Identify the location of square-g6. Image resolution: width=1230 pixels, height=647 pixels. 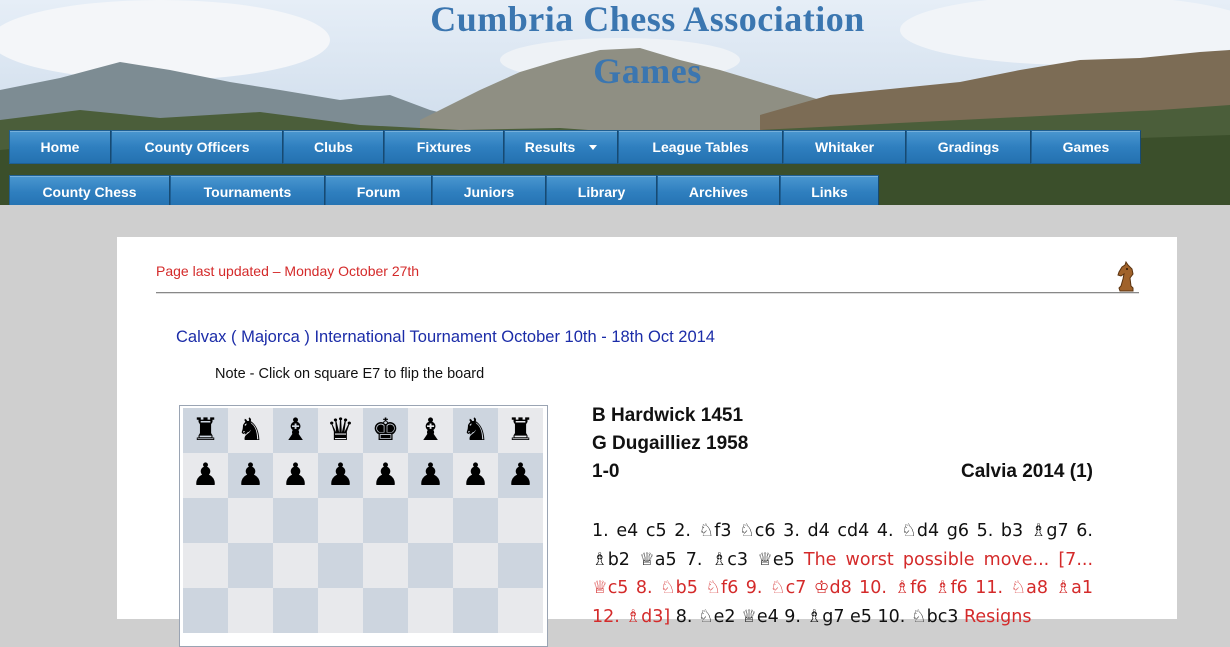
(475, 520).